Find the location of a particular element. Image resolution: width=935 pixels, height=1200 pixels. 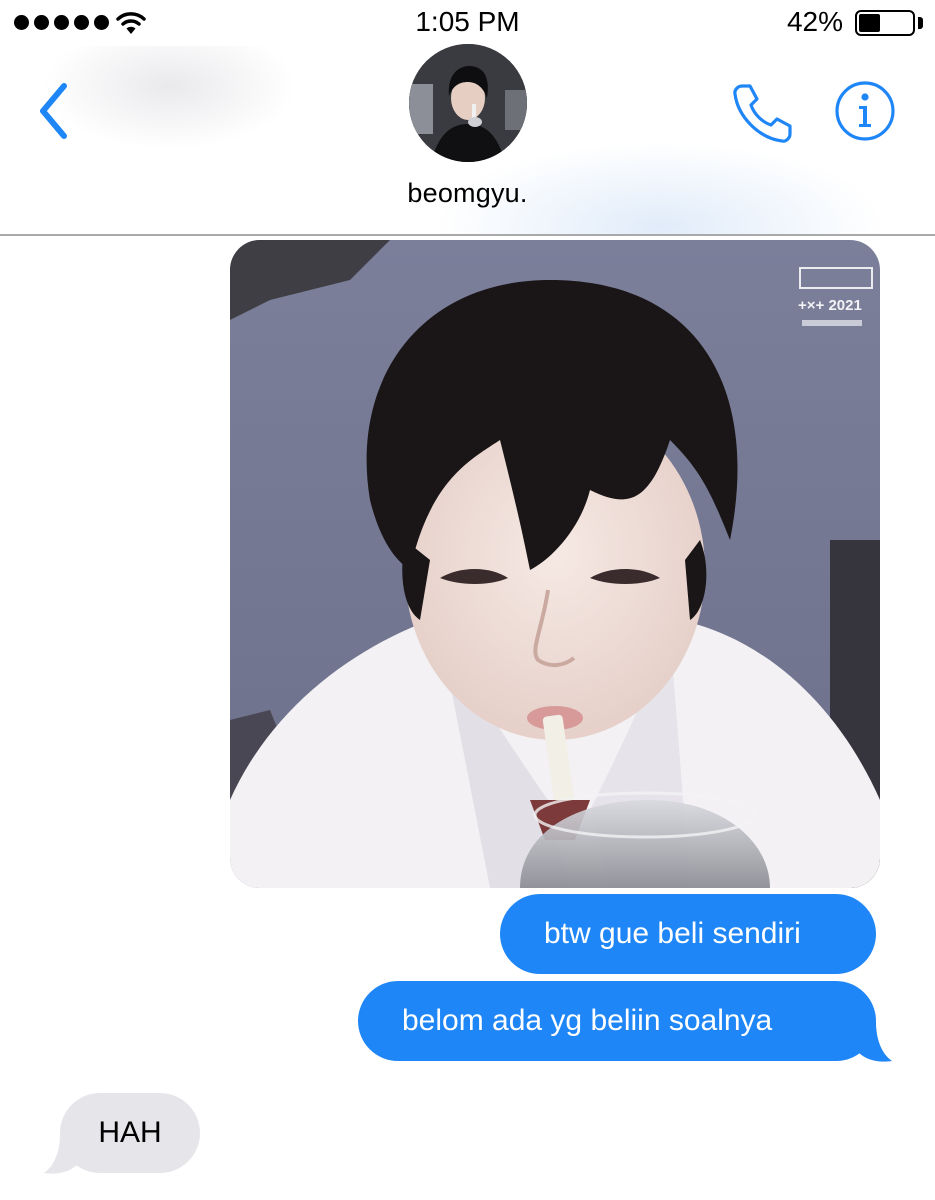

back-button is located at coordinates (58, 111).